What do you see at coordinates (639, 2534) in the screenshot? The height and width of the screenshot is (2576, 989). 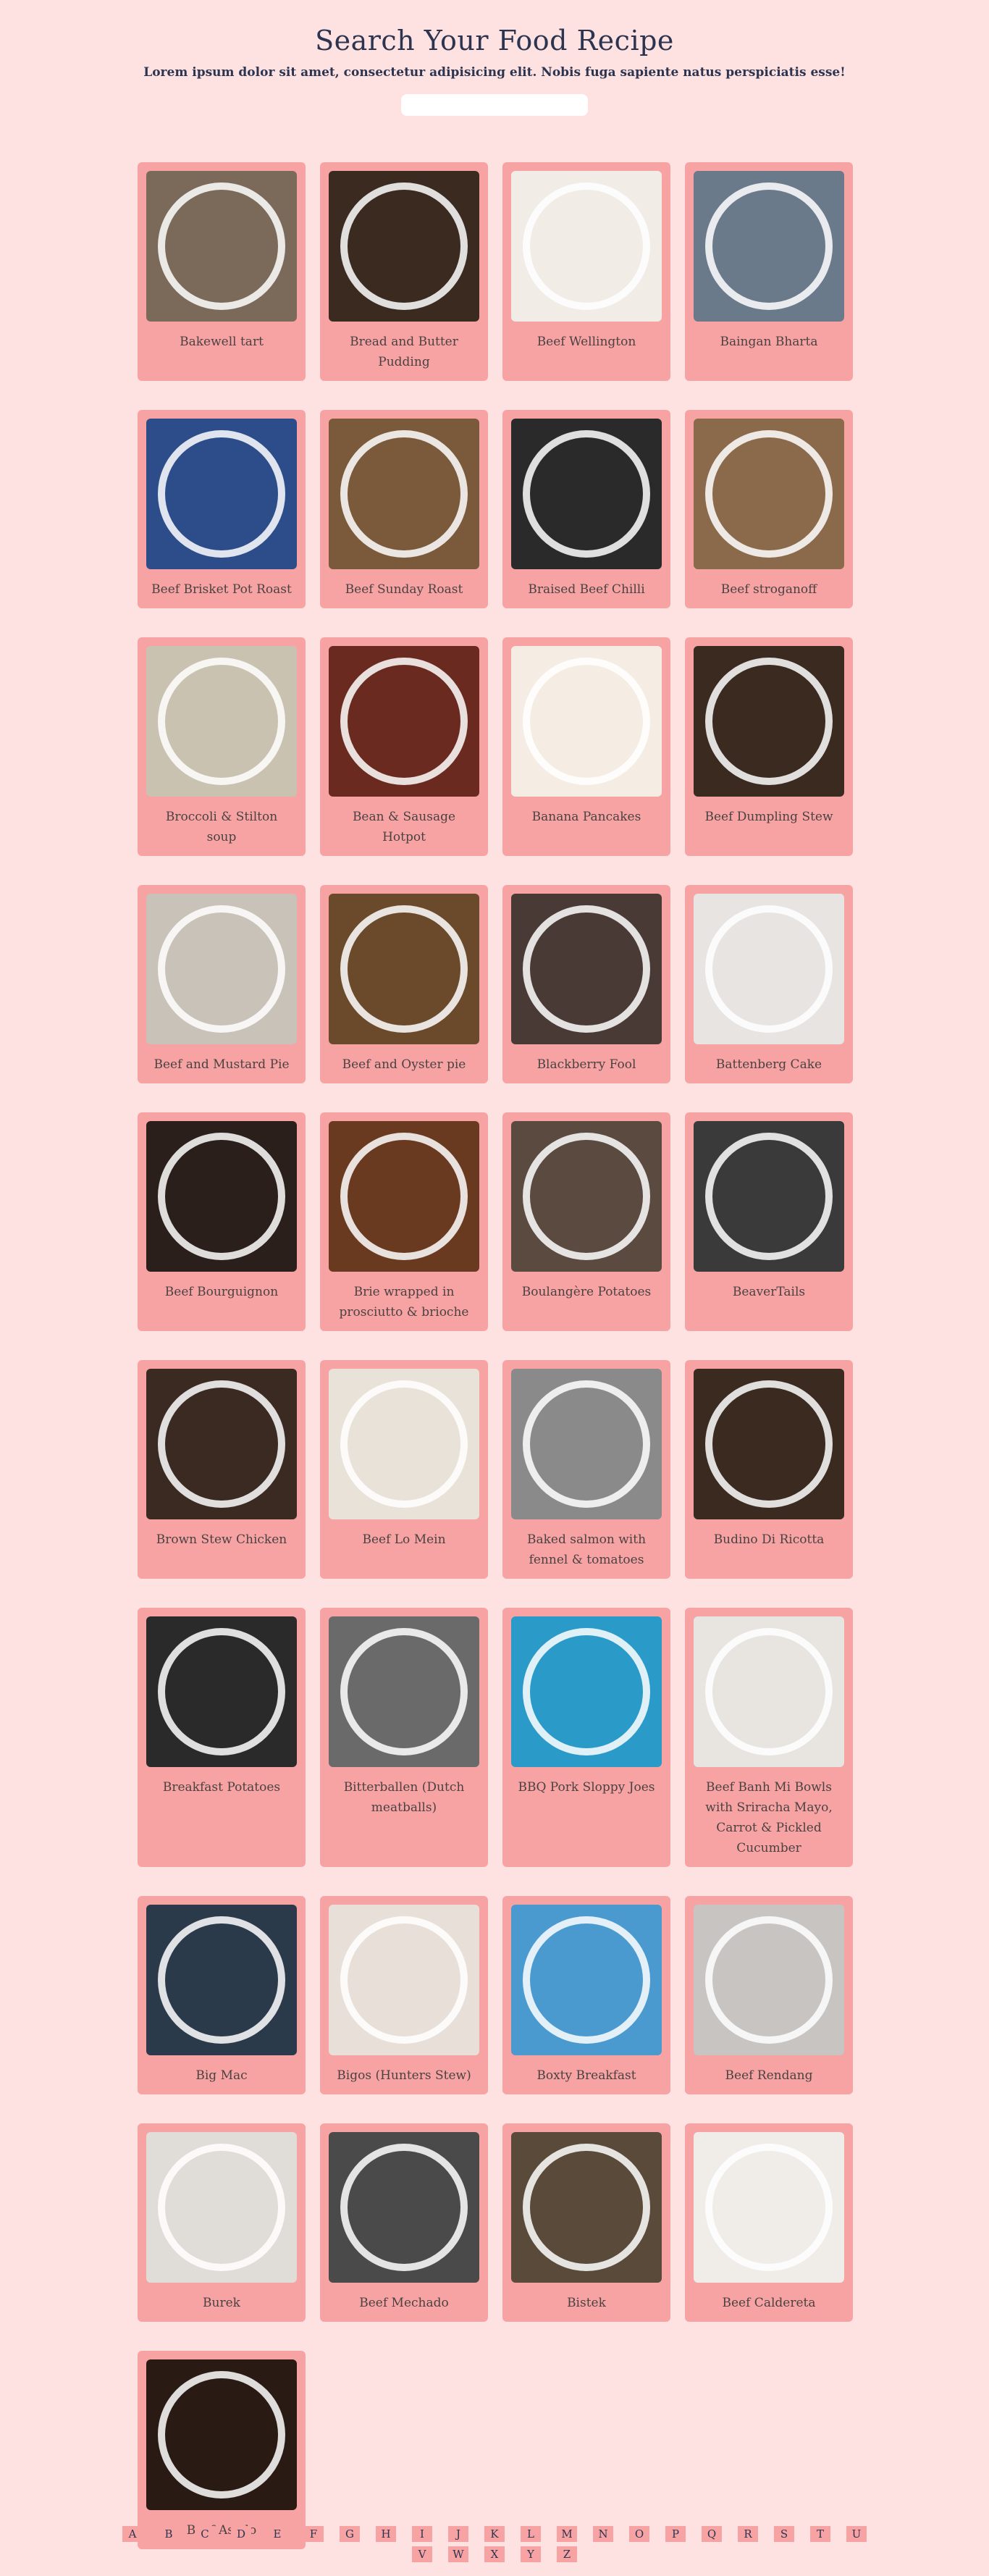 I see `pager-letter-o: O` at bounding box center [639, 2534].